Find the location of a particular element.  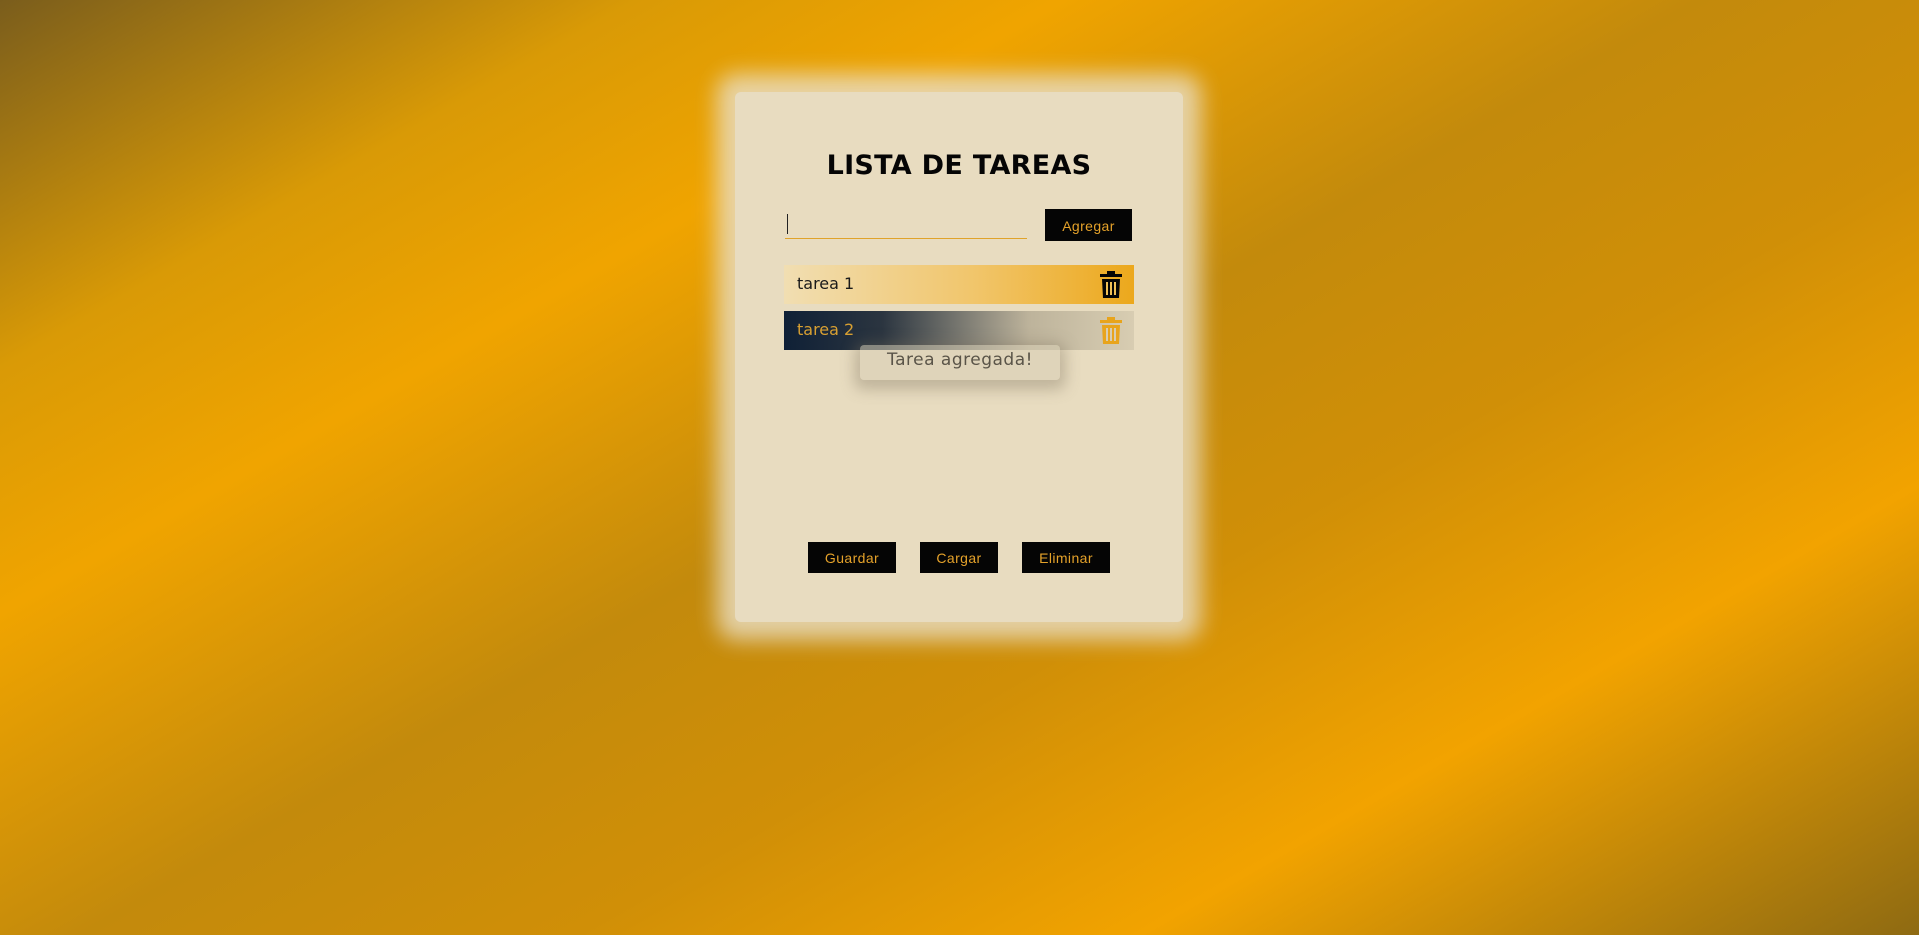

toast-notification: Tarea agregada! is located at coordinates (960, 362).